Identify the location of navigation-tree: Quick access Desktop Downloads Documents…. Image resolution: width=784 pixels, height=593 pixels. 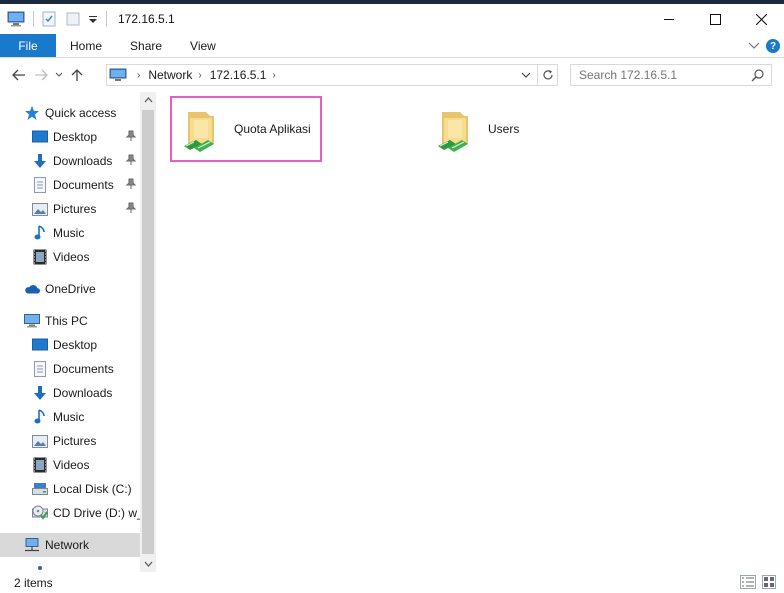
(70, 332).